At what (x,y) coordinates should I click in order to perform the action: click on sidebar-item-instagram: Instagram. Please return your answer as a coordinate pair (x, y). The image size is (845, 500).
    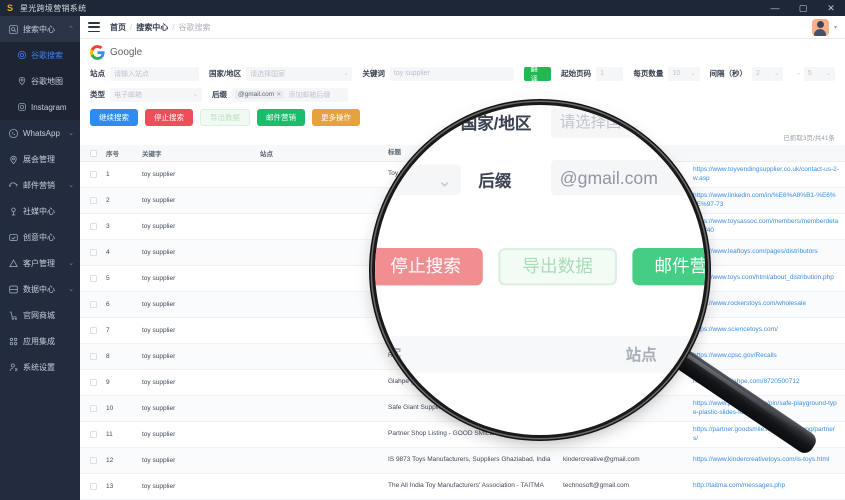
    Looking at the image, I should click on (40, 107).